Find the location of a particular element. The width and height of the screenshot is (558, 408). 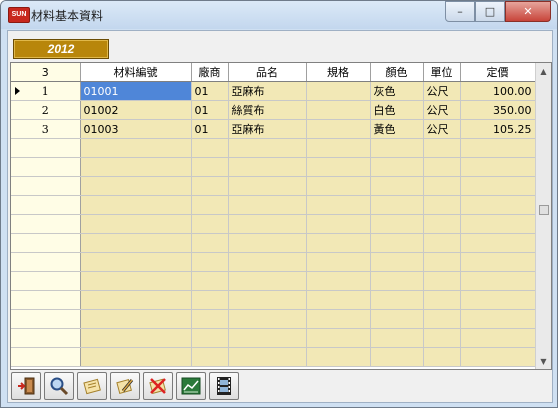

close-button: ✕ is located at coordinates (528, 11).